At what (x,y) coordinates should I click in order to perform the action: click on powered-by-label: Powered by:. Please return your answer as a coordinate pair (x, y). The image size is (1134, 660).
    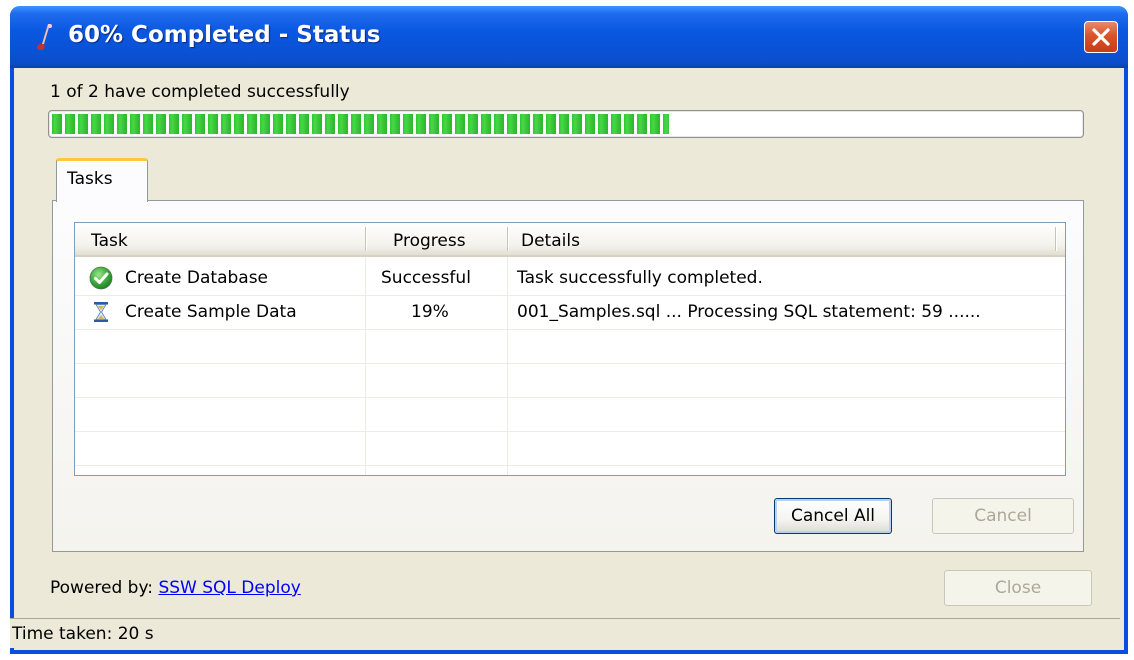
    Looking at the image, I should click on (102, 588).